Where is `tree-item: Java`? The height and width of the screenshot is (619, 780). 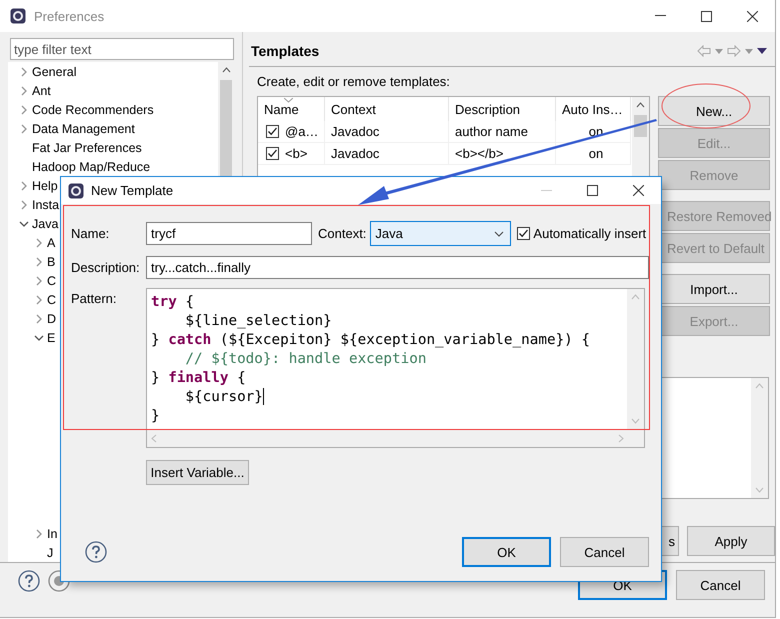 tree-item: Java is located at coordinates (45, 223).